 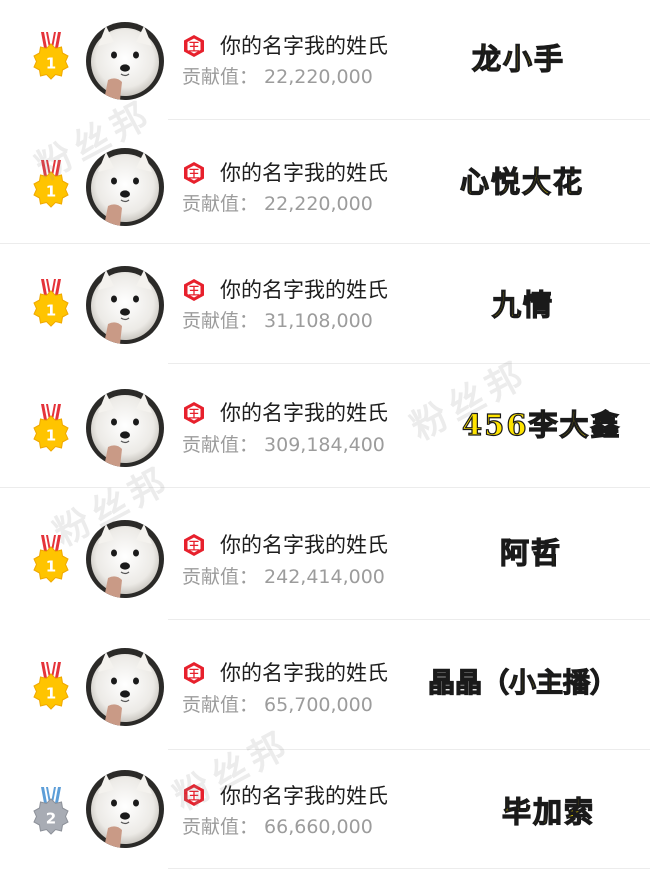 I want to click on contribution: 贡献值： 31,108,000, so click(x=277, y=321).